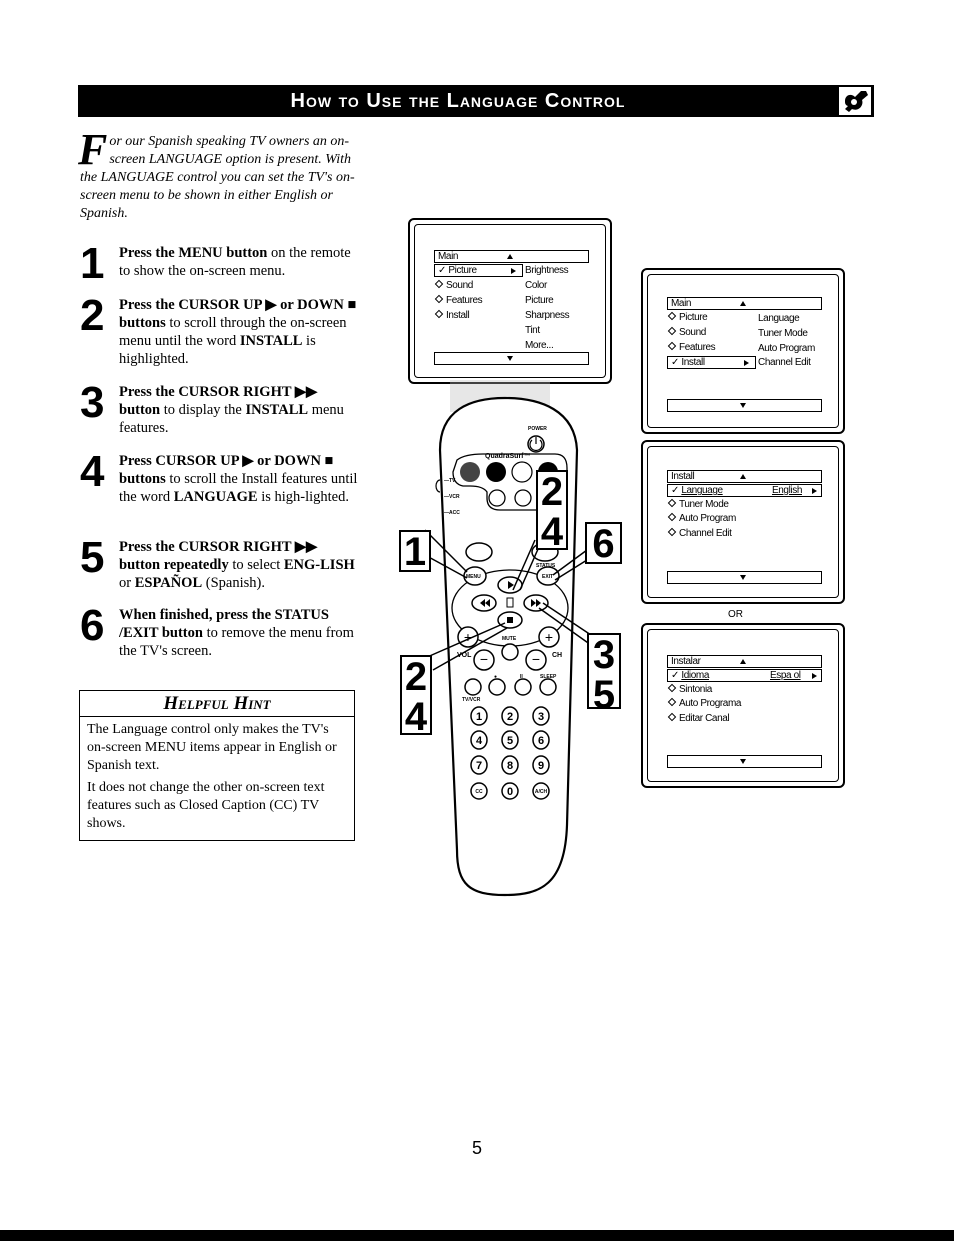  Describe the element at coordinates (711, 362) in the screenshot. I see `menu-item-install-selected: ✓ Install` at that location.